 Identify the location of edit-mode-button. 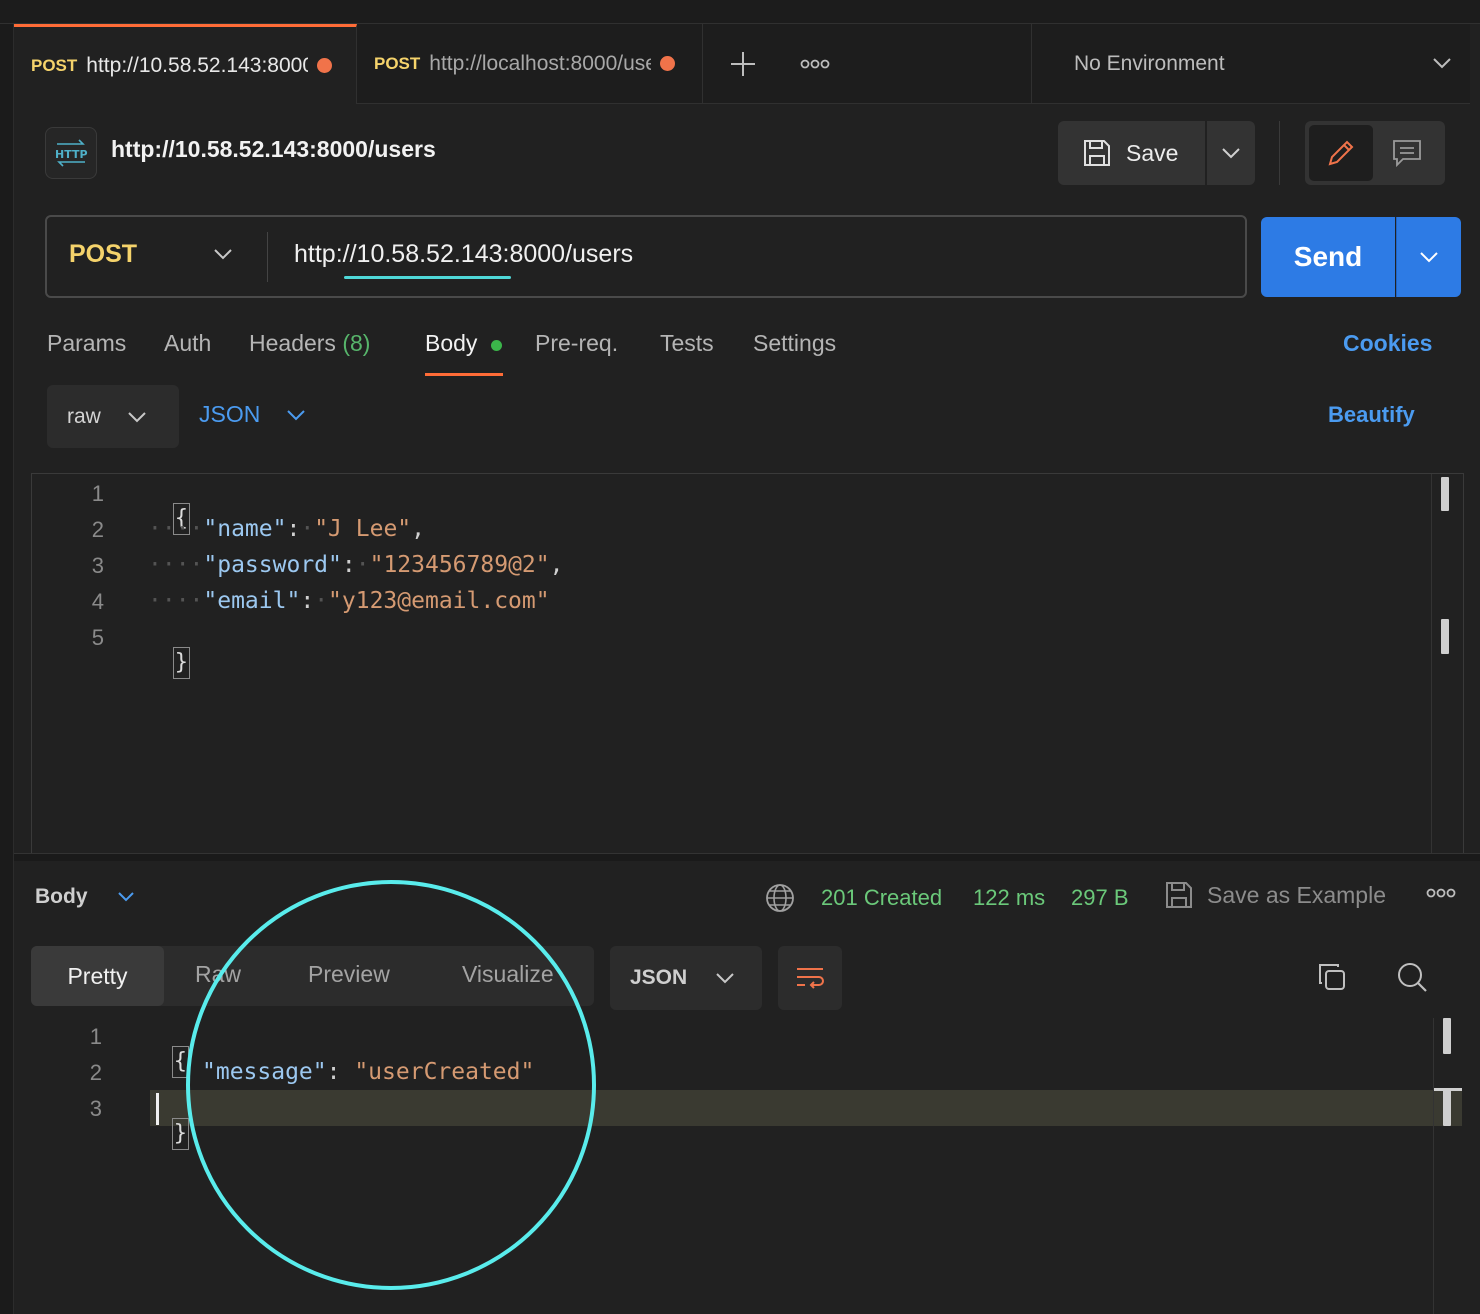
(1341, 153).